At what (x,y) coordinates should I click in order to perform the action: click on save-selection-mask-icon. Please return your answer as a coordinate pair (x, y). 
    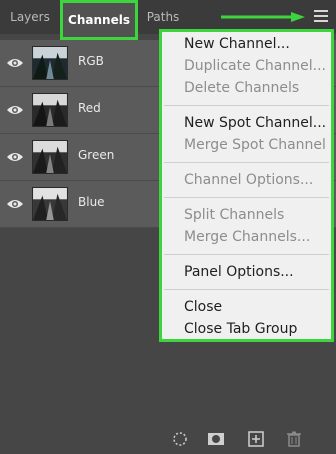
    Looking at the image, I should click on (216, 439).